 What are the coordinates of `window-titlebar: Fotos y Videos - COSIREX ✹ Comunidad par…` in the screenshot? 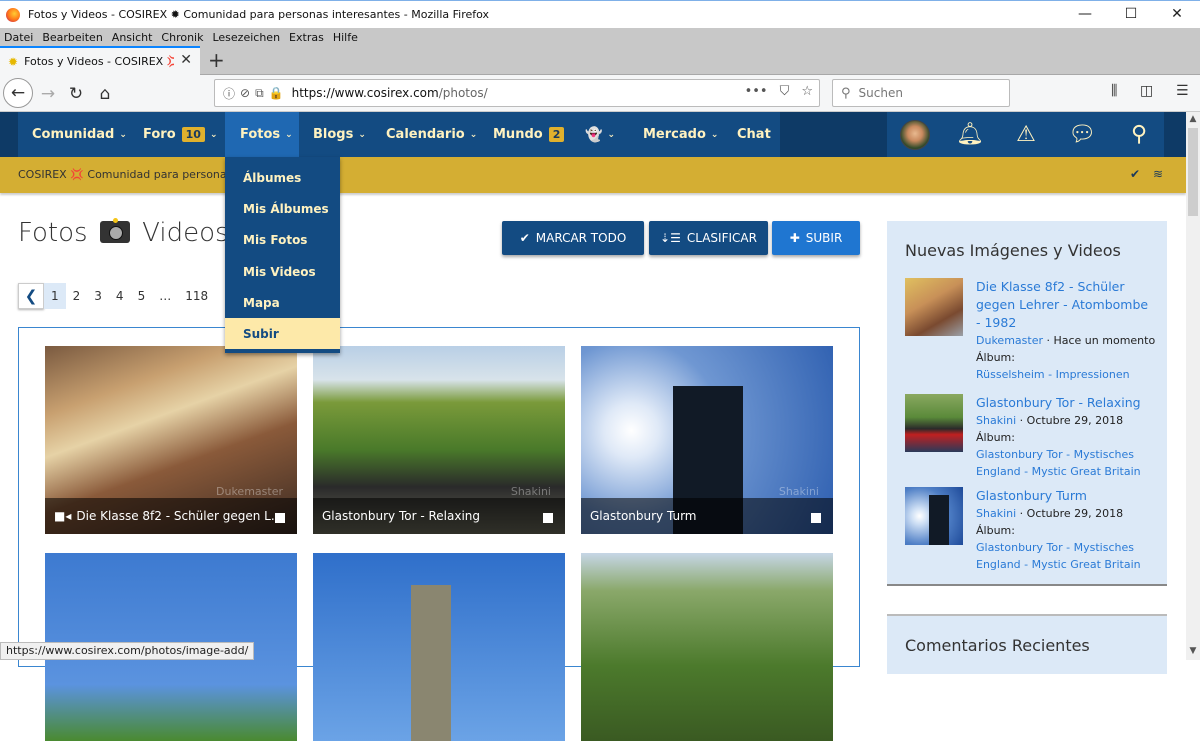 It's located at (600, 14).